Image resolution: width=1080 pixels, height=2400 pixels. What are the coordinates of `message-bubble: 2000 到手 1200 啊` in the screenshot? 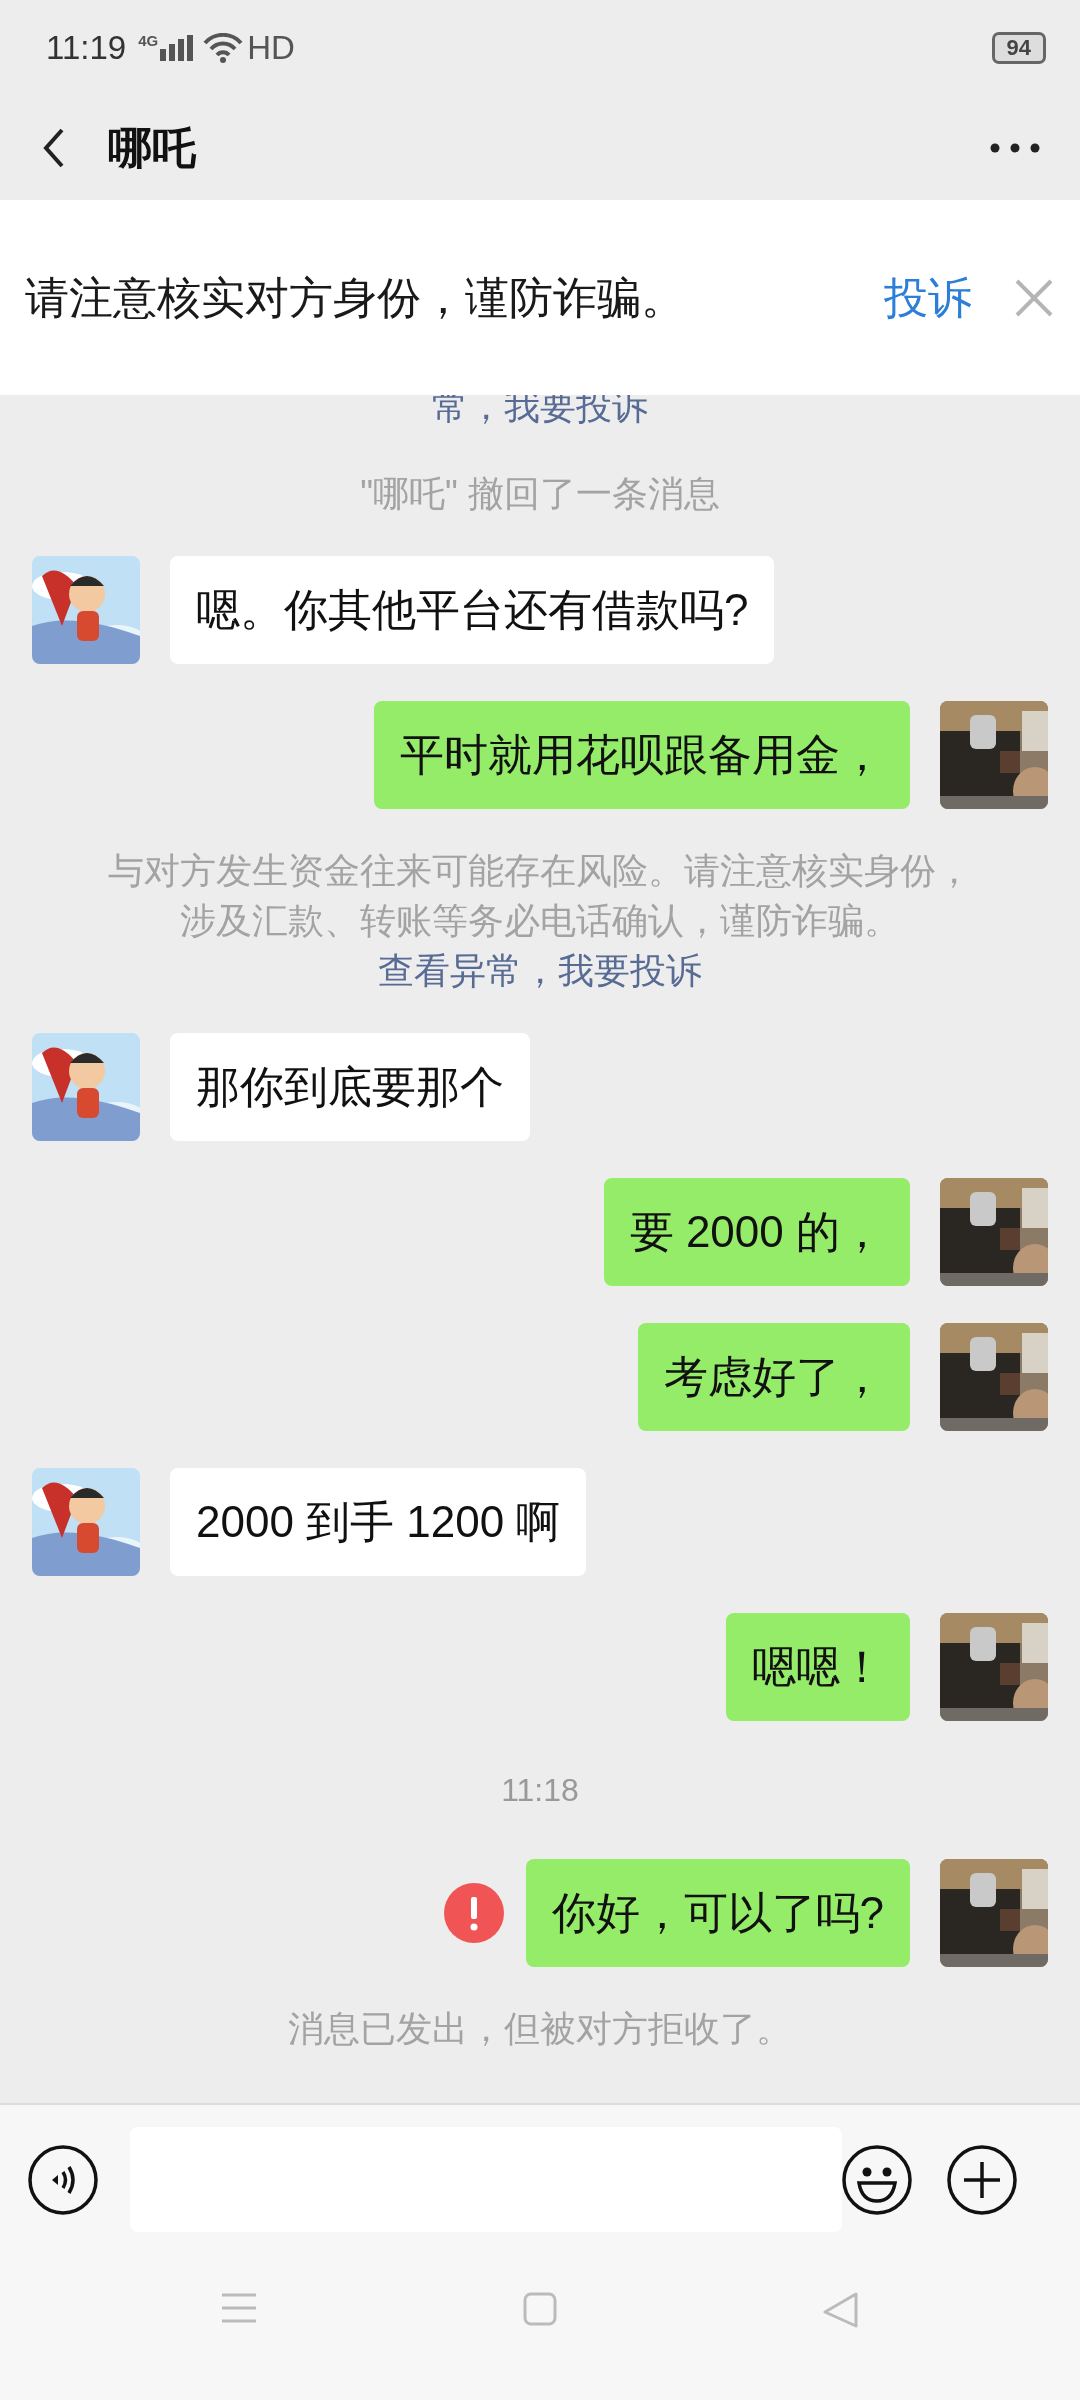 It's located at (378, 1522).